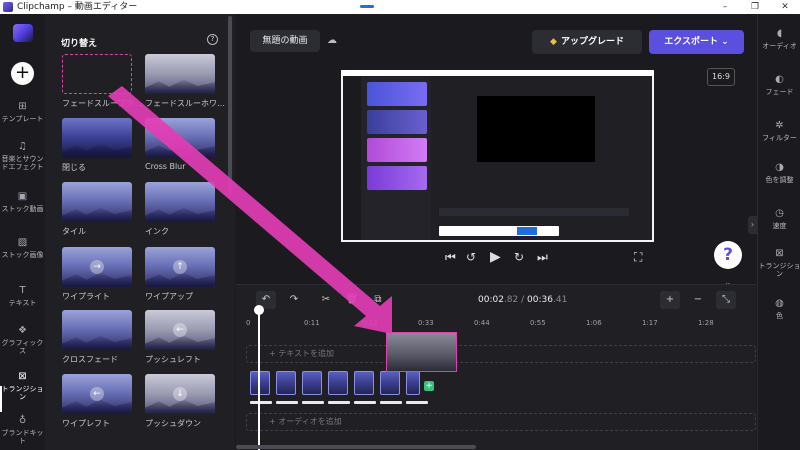 This screenshot has width=800, height=450. What do you see at coordinates (779, 33) in the screenshot?
I see `audio-icon: ◖` at bounding box center [779, 33].